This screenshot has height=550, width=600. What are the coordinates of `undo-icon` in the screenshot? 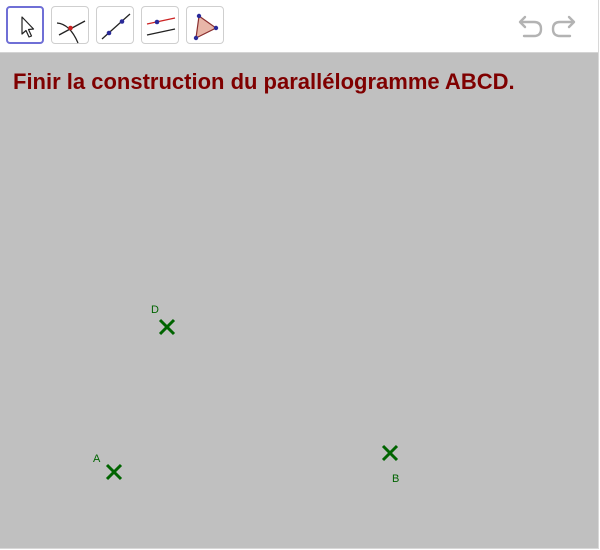 It's located at (530, 26).